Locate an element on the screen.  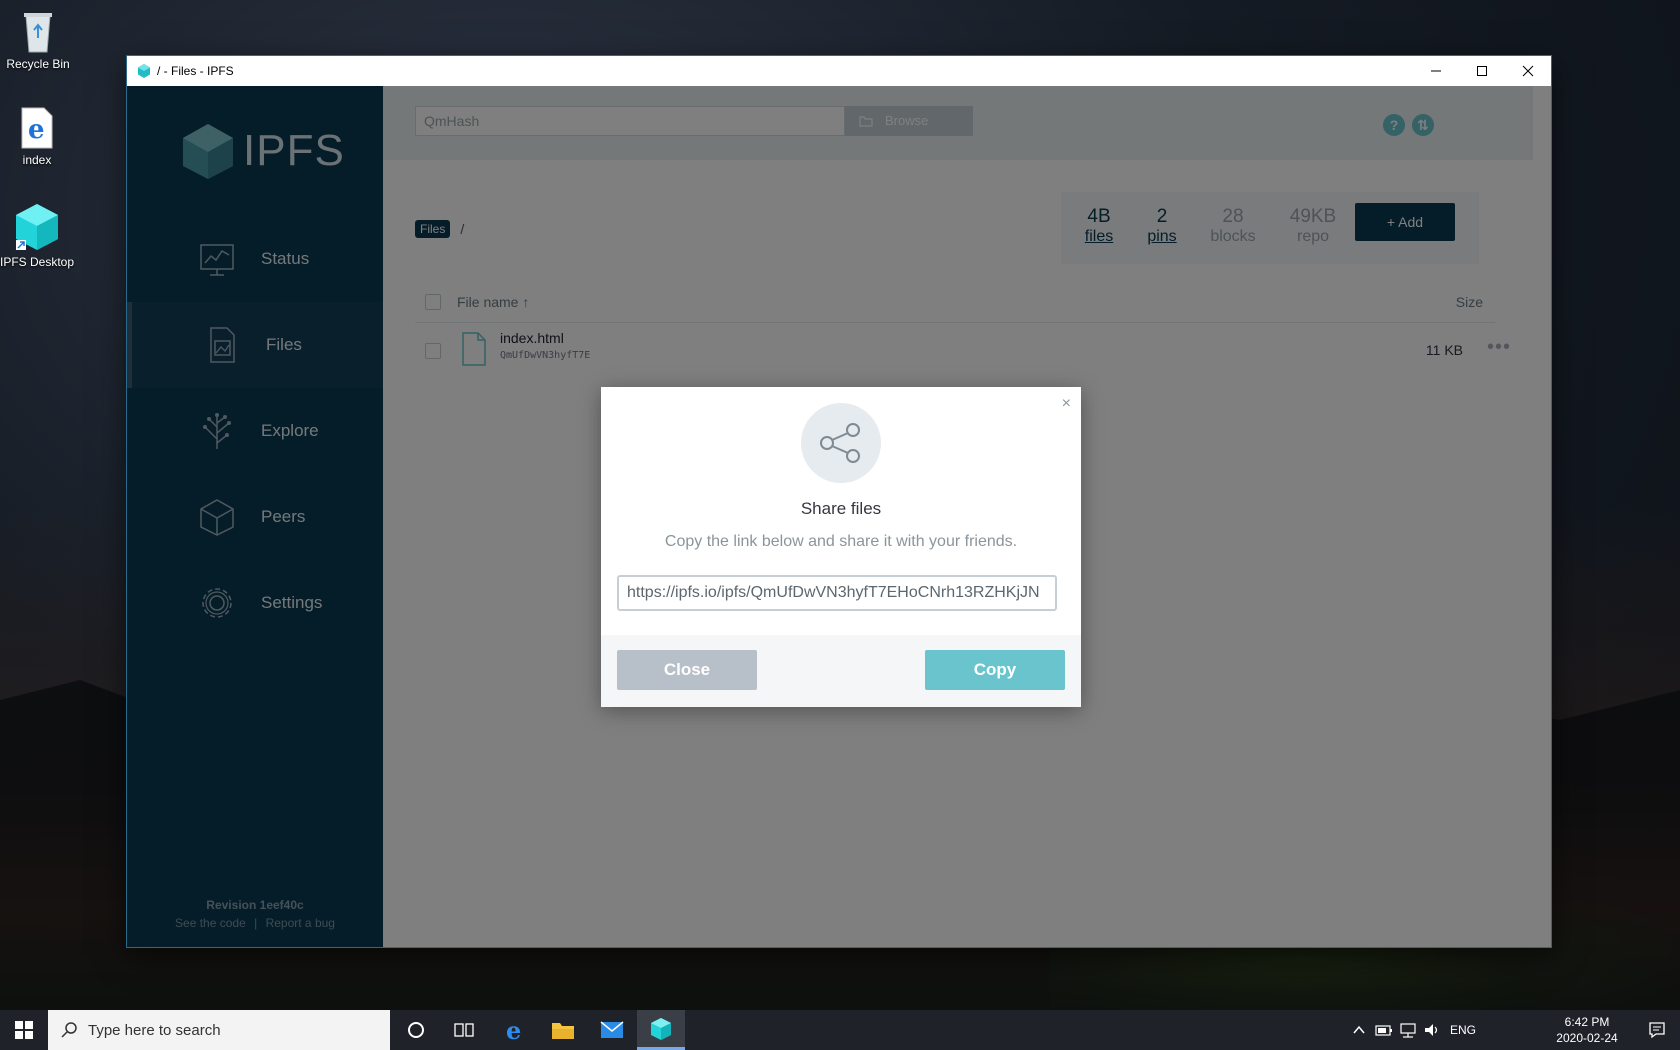
window-titlebar: / - Files - IPFS is located at coordinates (839, 71).